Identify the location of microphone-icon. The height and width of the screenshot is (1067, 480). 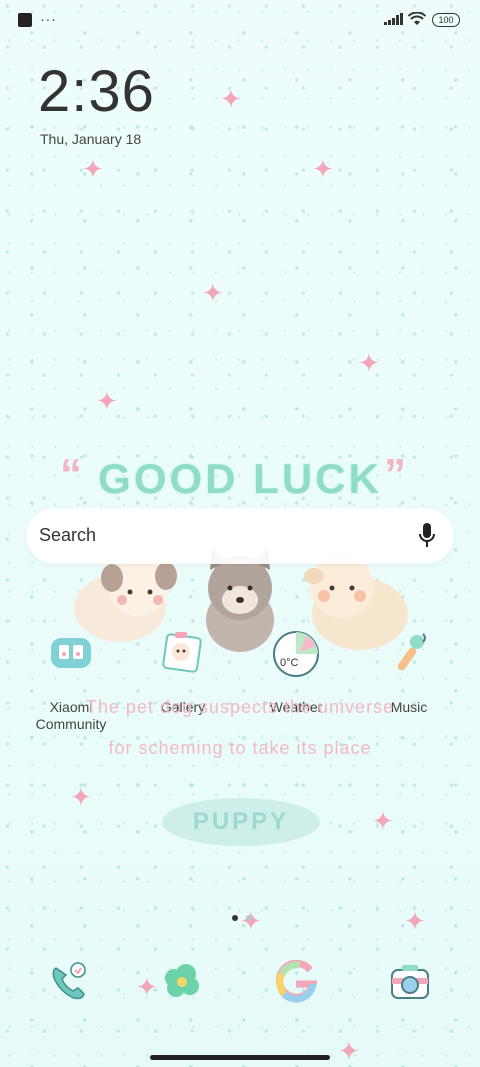
(427, 536).